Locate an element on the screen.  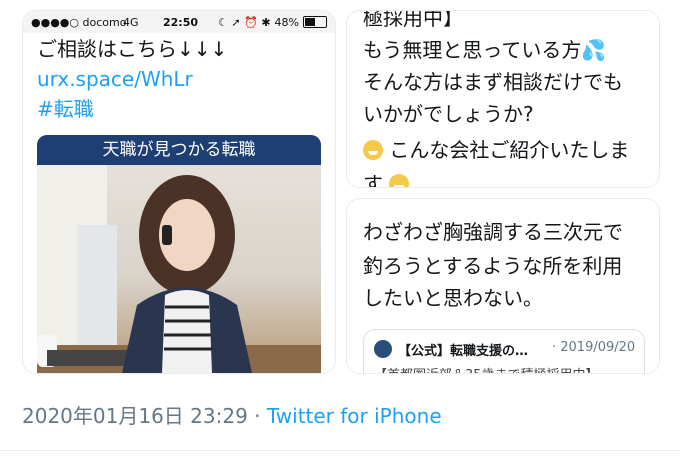
text-line: そんな方はまず相談だけでも is located at coordinates (493, 82).